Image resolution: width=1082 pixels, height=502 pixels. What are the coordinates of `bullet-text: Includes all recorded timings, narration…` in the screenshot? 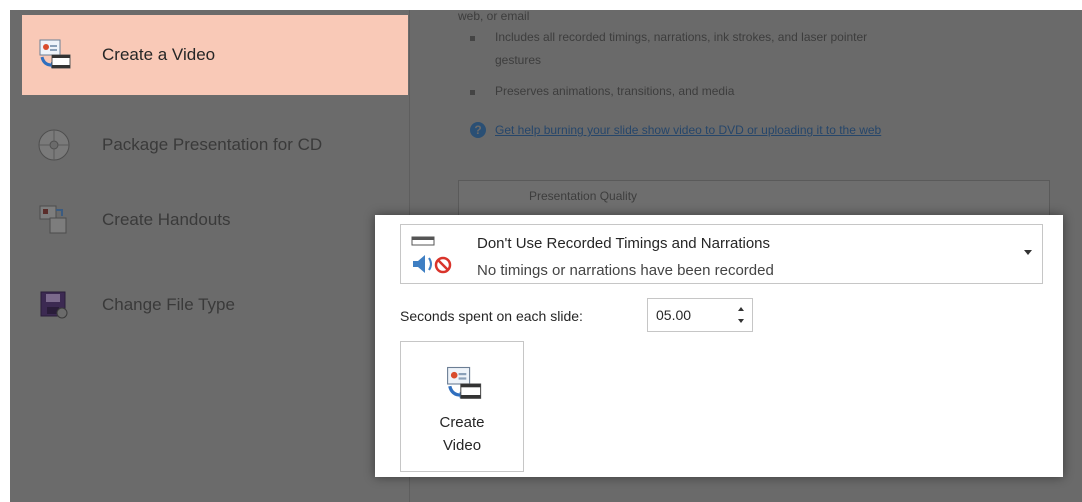 It's located at (681, 37).